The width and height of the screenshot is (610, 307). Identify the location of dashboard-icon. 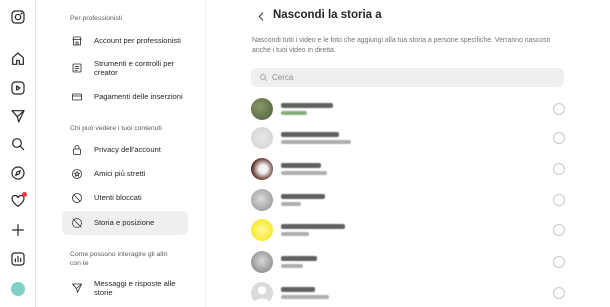
(18, 259).